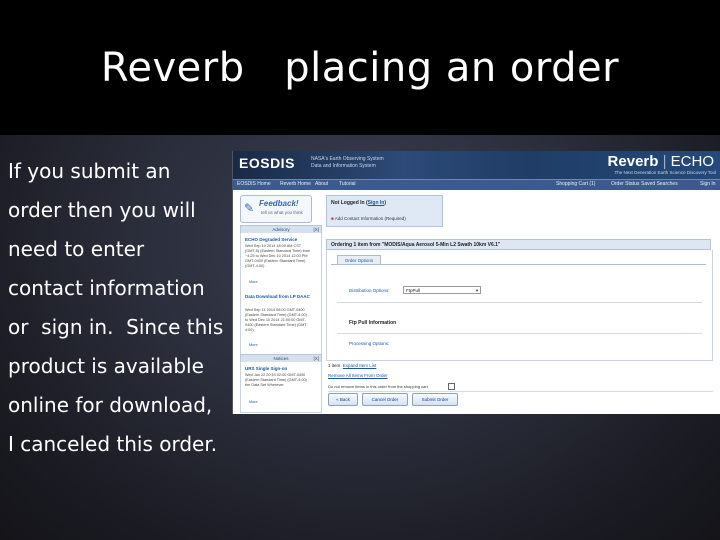 This screenshot has width=720, height=540. Describe the element at coordinates (267, 163) in the screenshot. I see `eosdis-logo: EOSDIS` at that location.